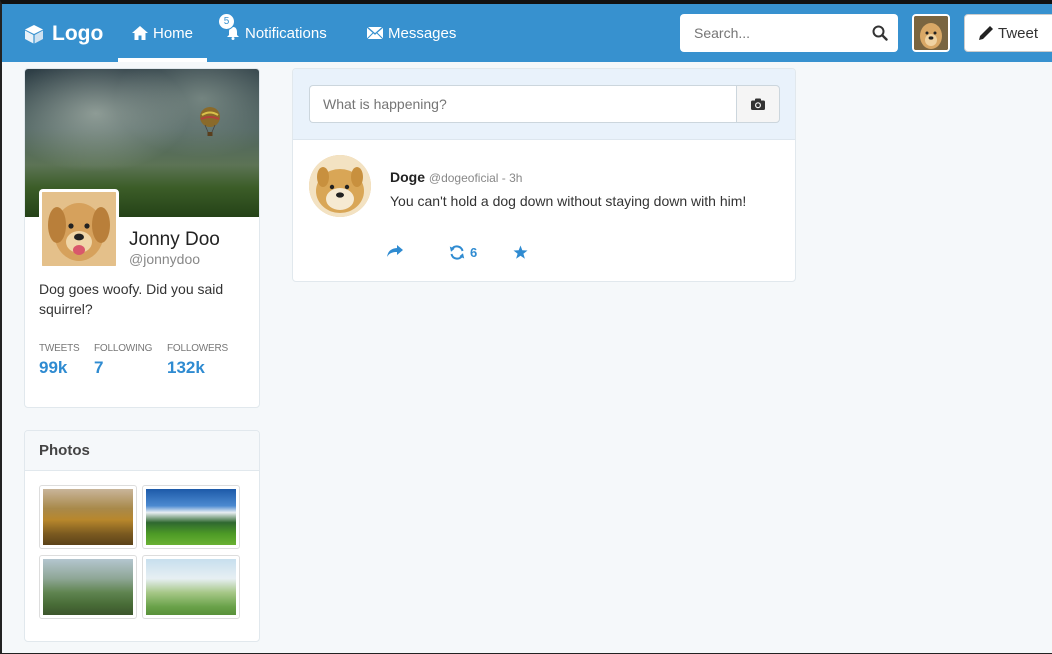 The width and height of the screenshot is (1052, 654). I want to click on stat-followers: FOLLOWERS 132k, so click(197, 360).